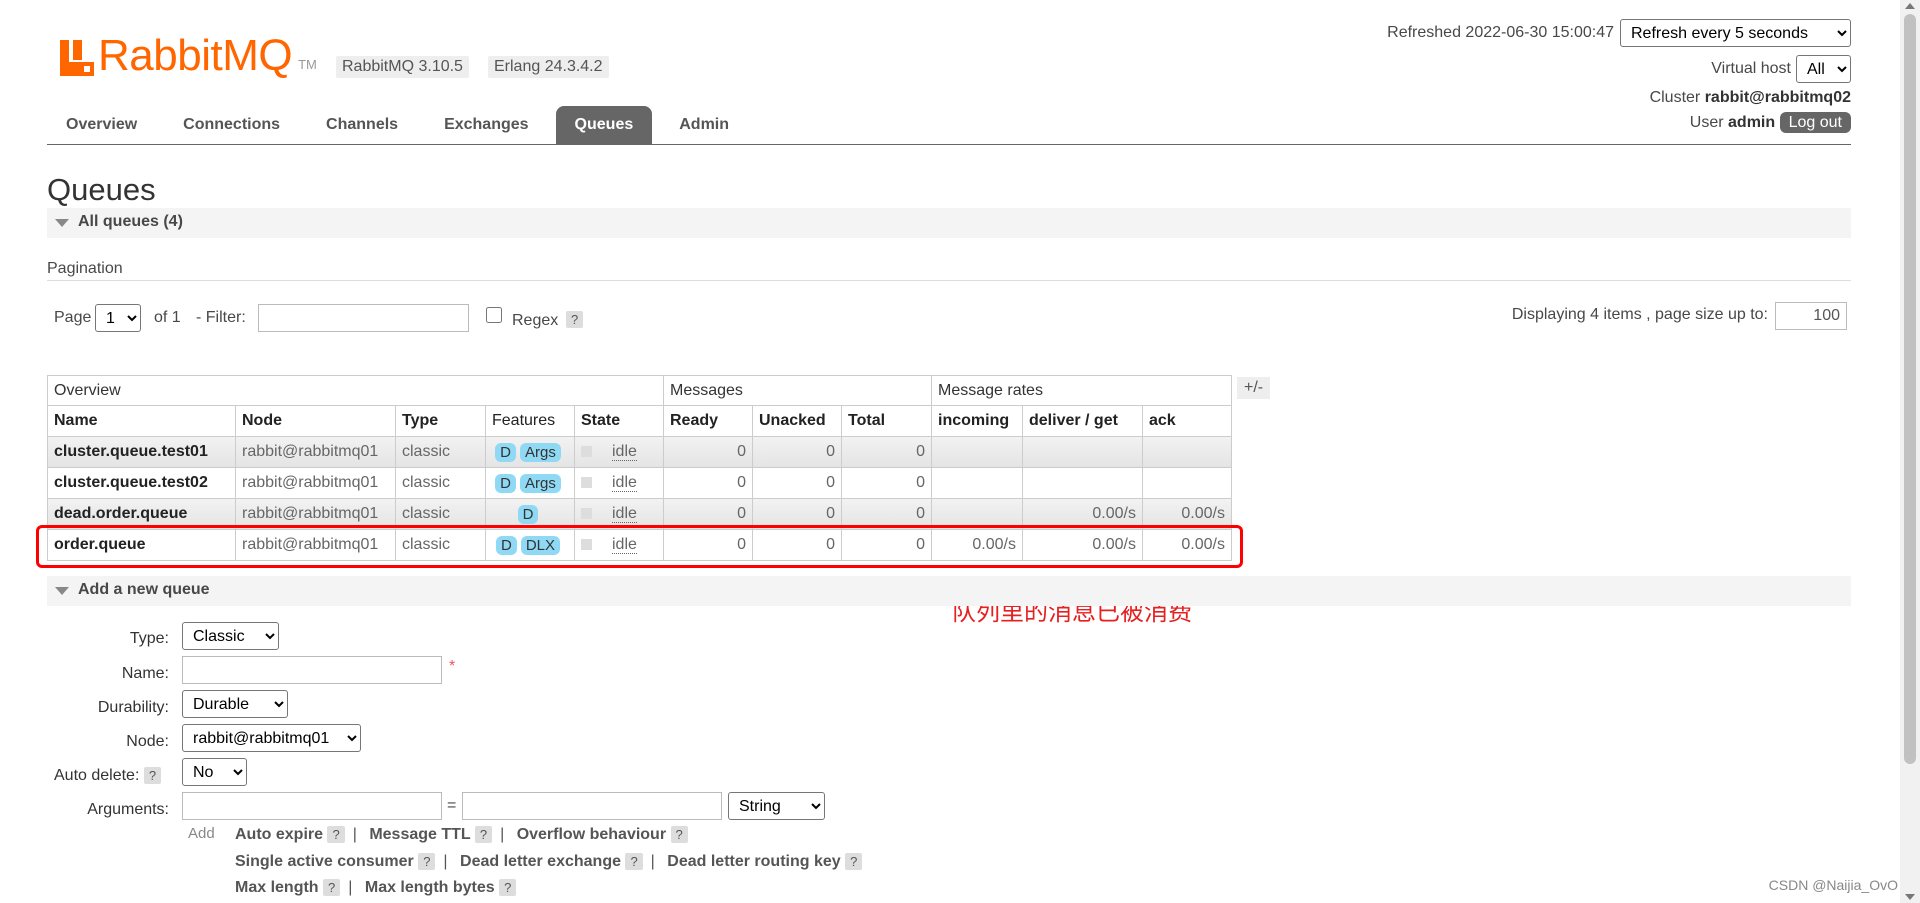 The height and width of the screenshot is (903, 1920). I want to click on queue-name-input, so click(312, 670).